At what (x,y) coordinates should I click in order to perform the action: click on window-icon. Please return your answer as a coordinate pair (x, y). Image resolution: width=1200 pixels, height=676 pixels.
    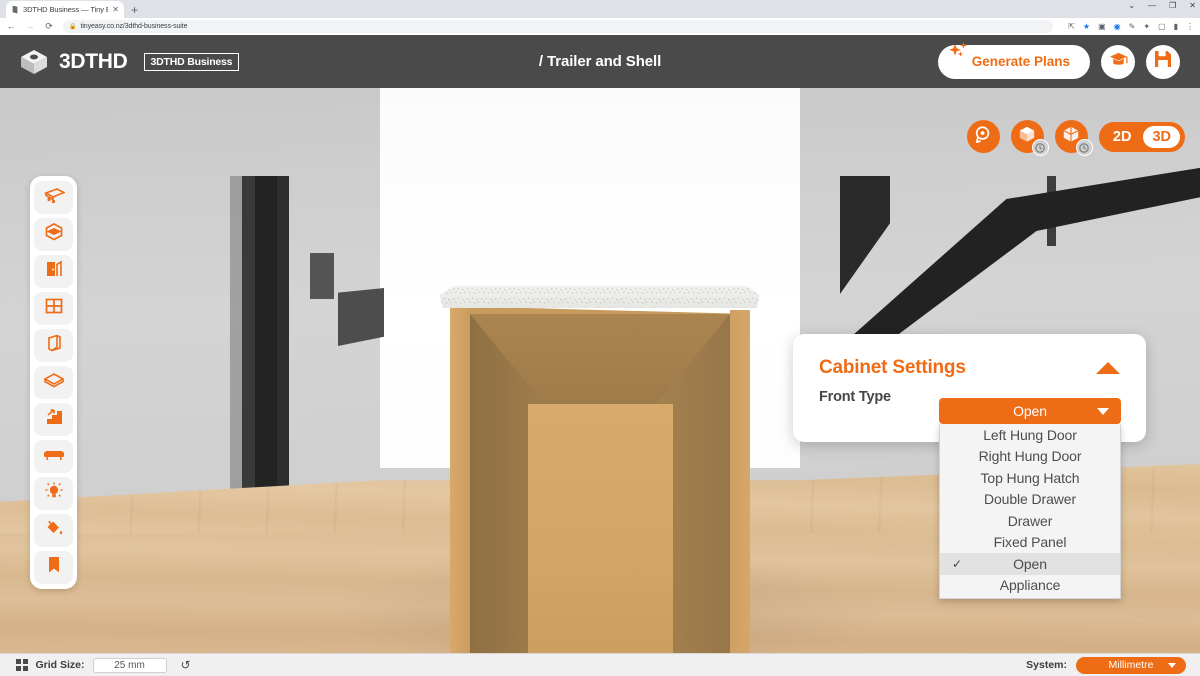
    Looking at the image, I should click on (54, 308).